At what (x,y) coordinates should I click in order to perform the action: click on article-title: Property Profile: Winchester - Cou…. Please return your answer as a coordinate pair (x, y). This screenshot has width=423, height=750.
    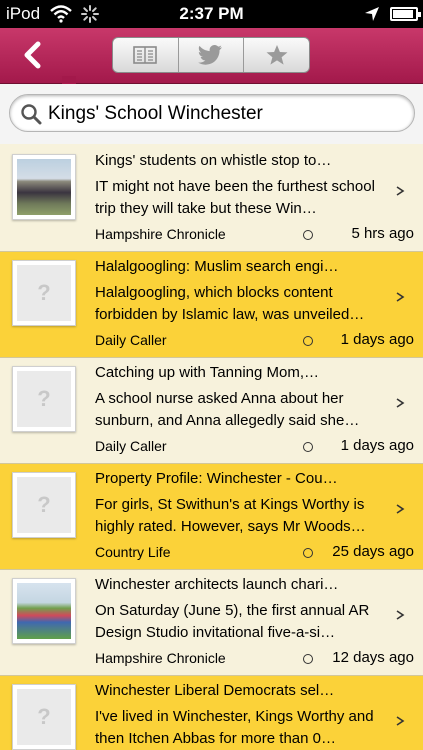
    Looking at the image, I should click on (216, 478).